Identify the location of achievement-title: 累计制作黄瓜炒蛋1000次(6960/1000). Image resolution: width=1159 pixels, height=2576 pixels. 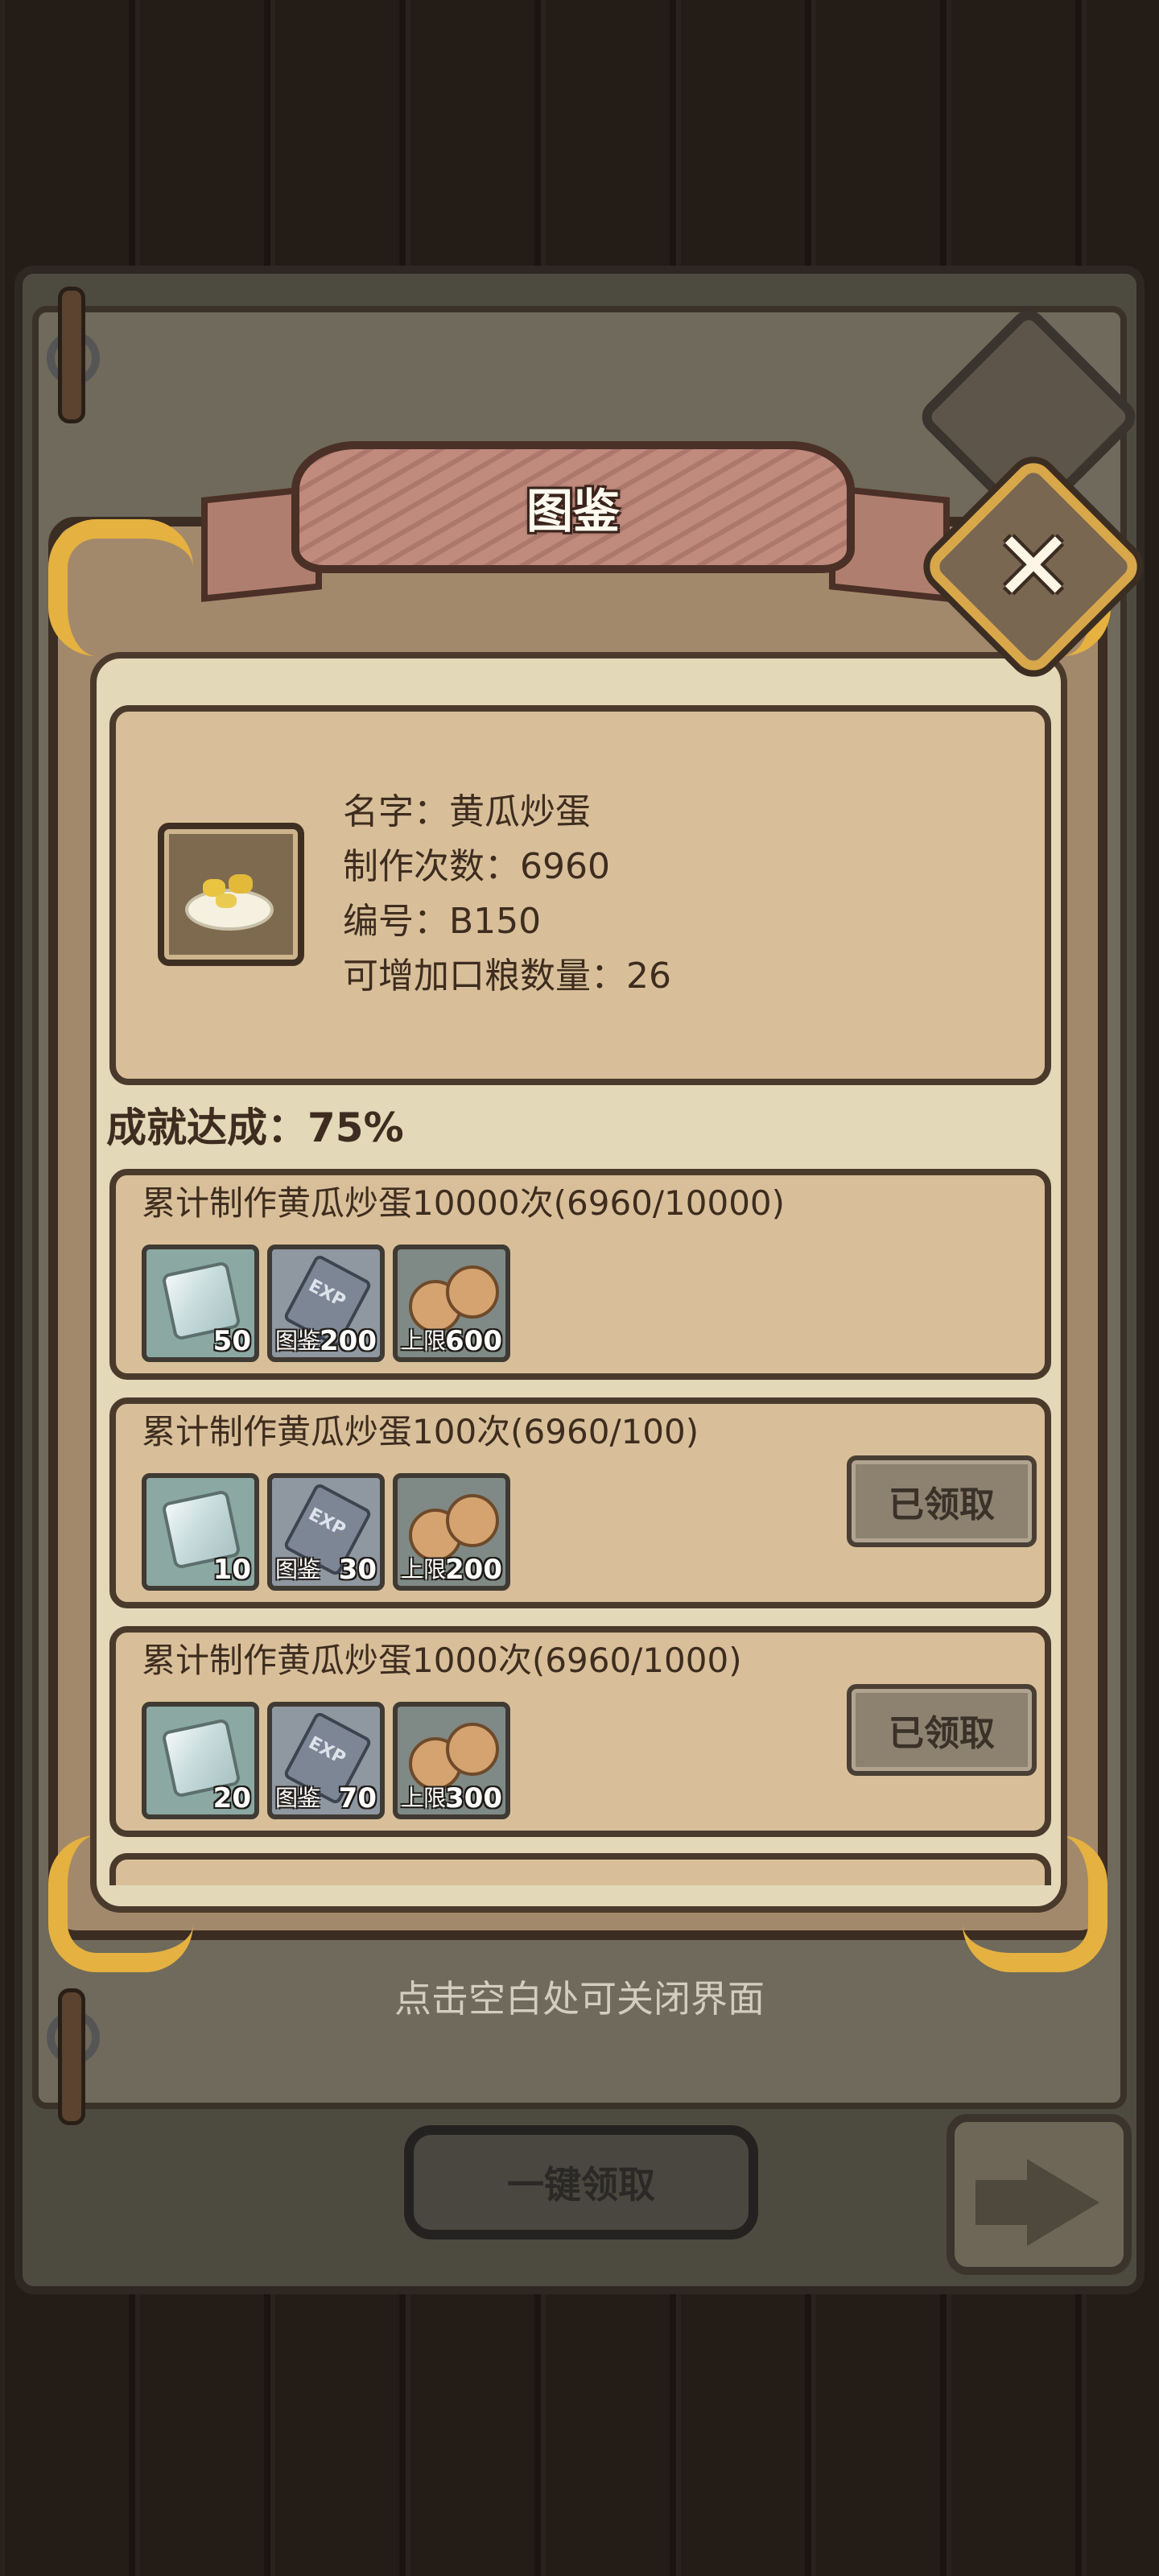
(442, 1660).